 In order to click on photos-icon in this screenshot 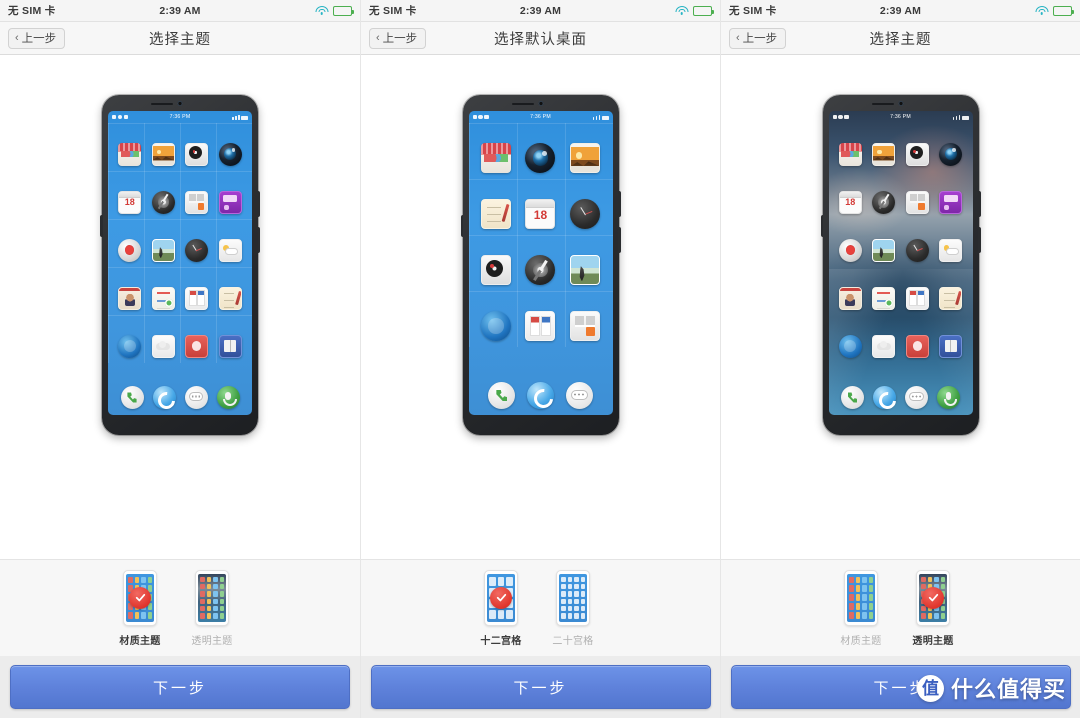, I will do `click(585, 270)`.